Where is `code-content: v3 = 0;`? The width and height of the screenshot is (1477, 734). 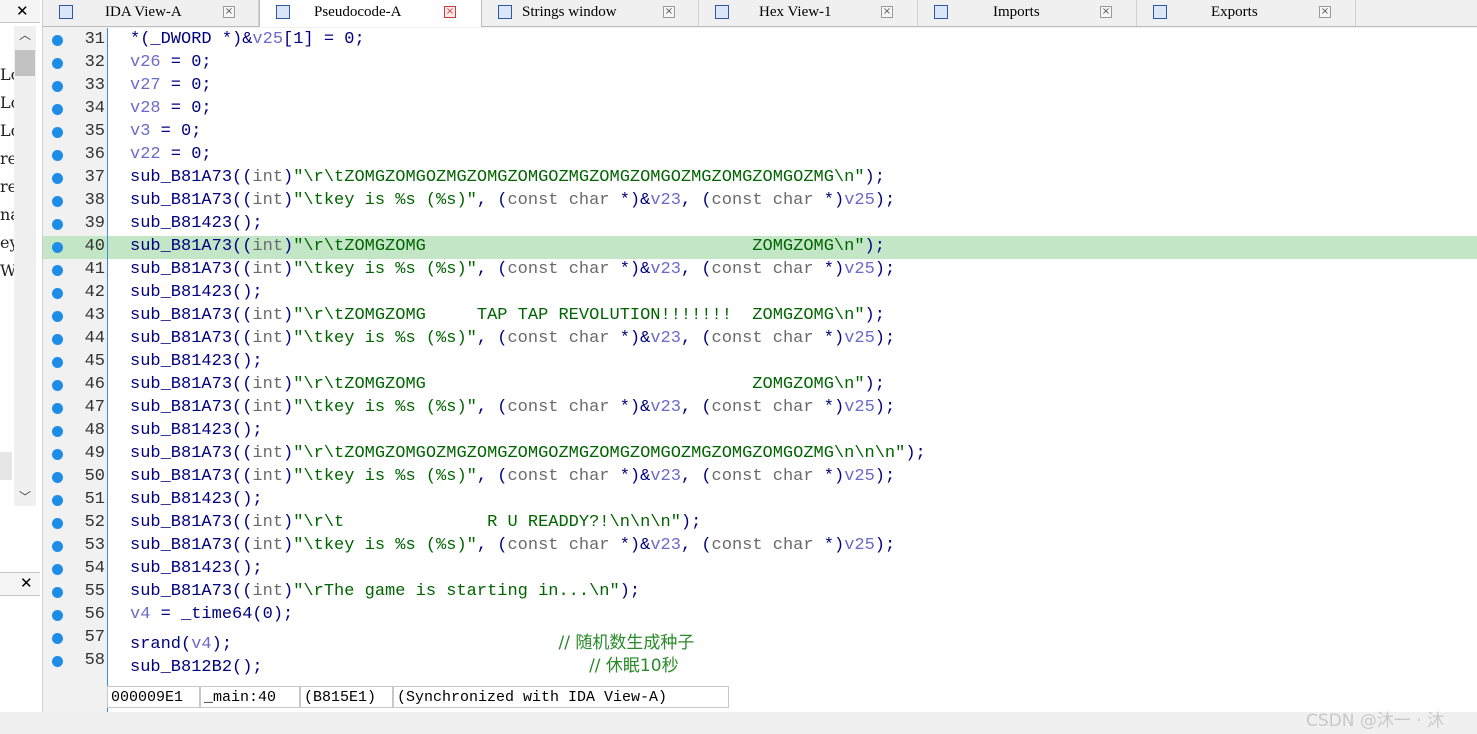 code-content: v3 = 0; is located at coordinates (165, 131).